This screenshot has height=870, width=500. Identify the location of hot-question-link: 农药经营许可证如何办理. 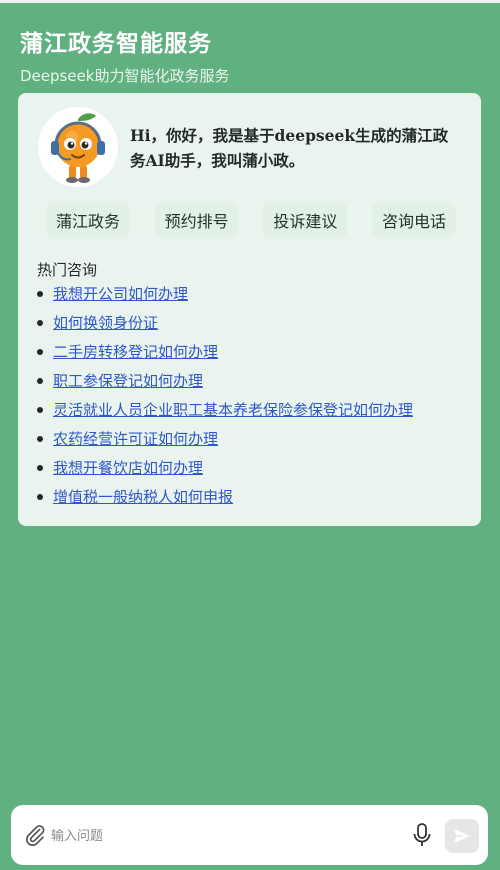
(135, 439).